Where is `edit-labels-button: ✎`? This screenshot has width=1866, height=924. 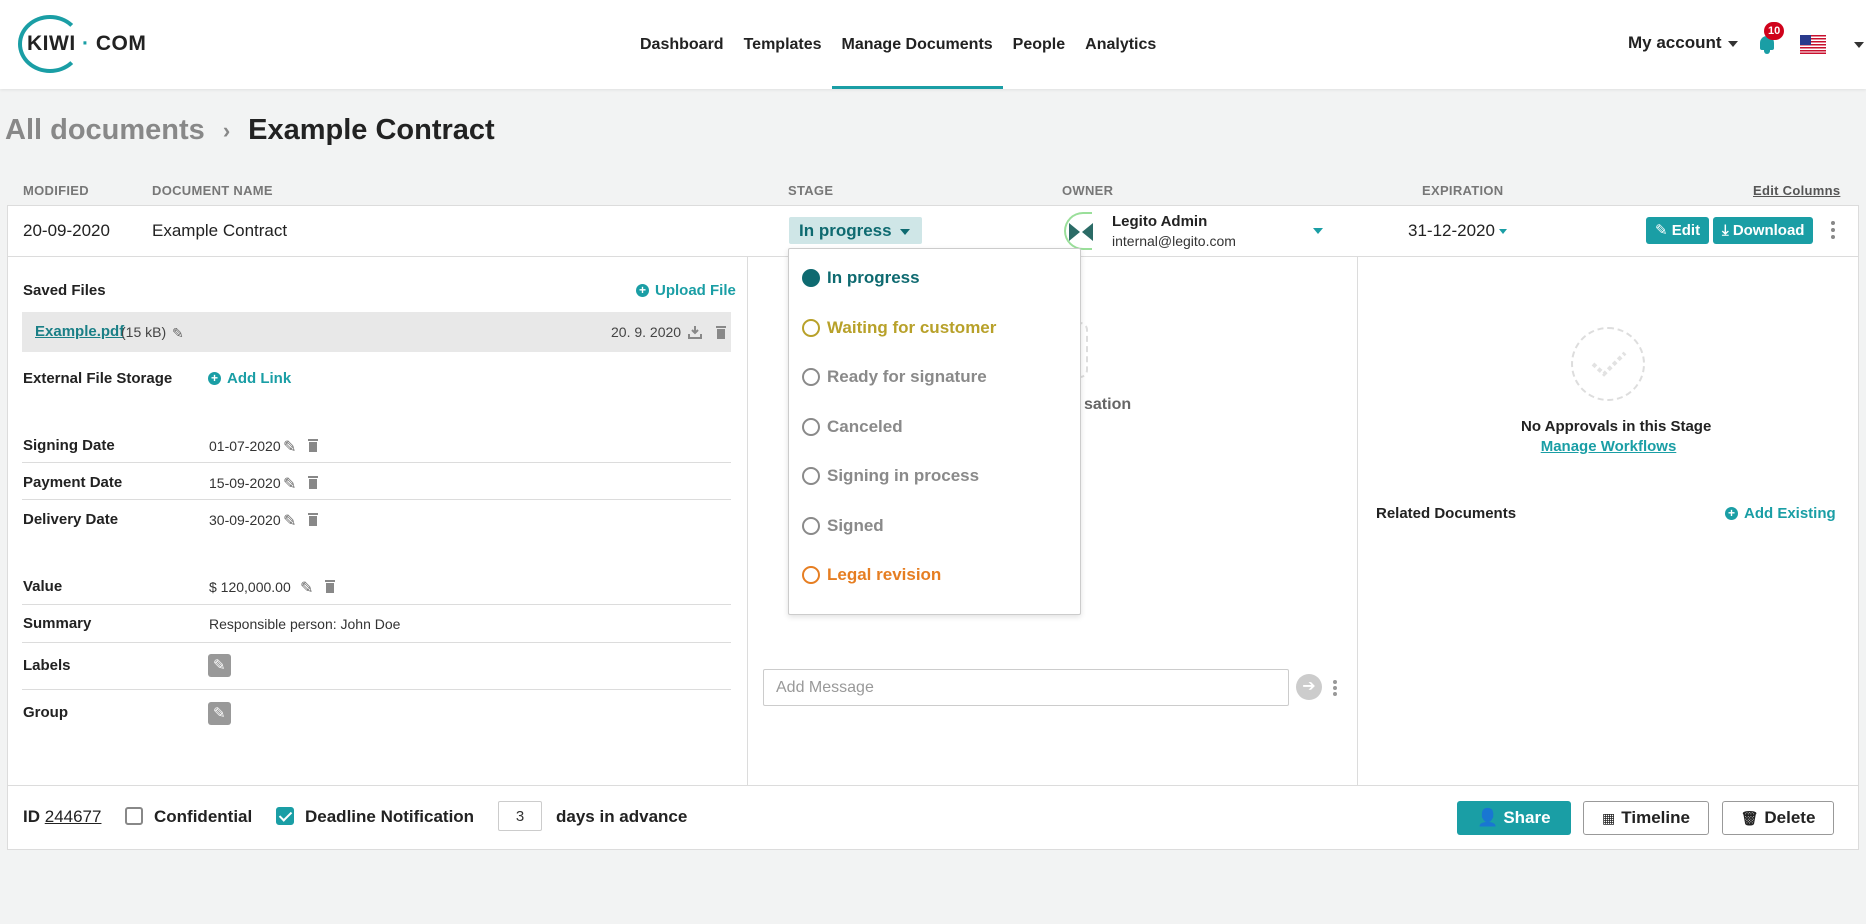 edit-labels-button: ✎ is located at coordinates (219, 665).